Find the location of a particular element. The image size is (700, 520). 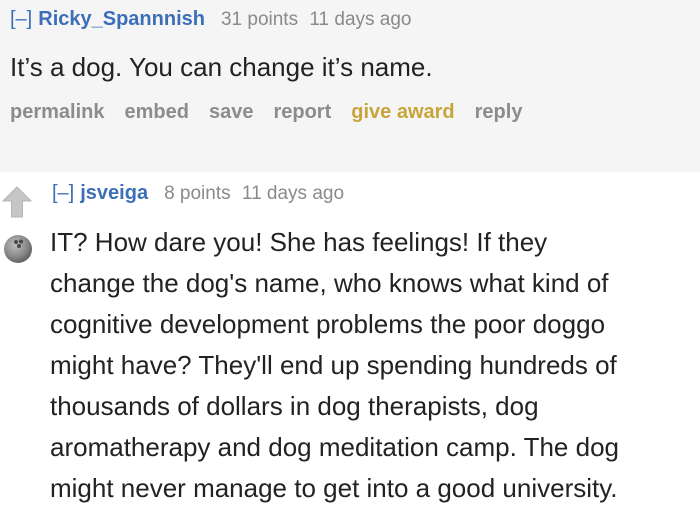

parent-collapse-toggle: [–] is located at coordinates (21, 19).